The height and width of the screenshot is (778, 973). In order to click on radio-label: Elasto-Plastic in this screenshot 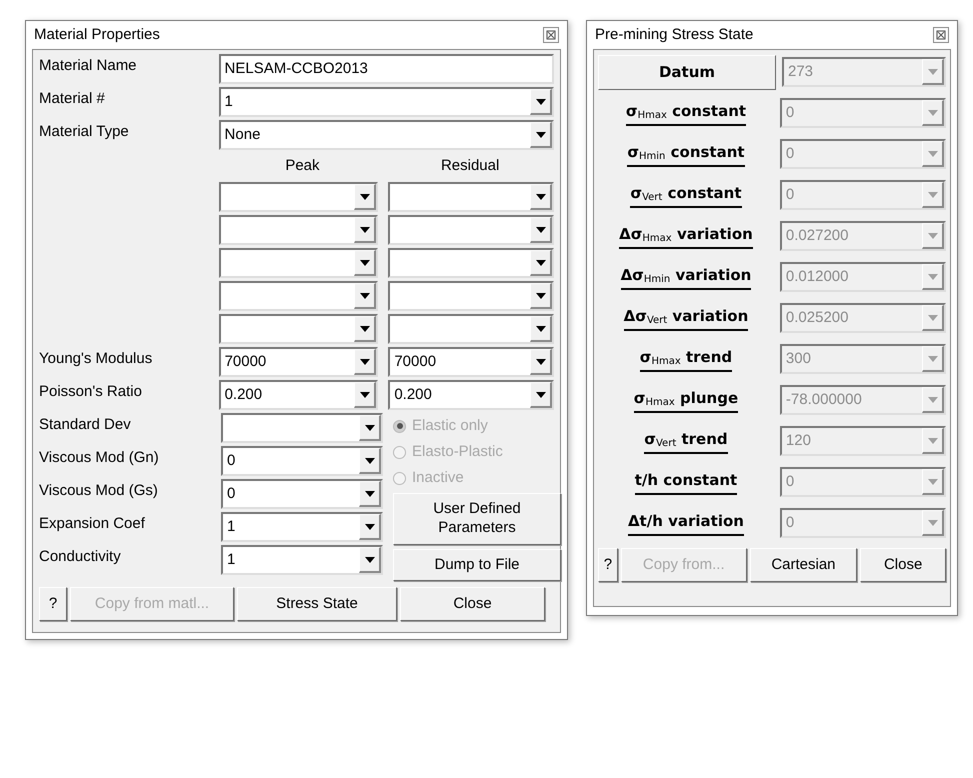, I will do `click(457, 452)`.